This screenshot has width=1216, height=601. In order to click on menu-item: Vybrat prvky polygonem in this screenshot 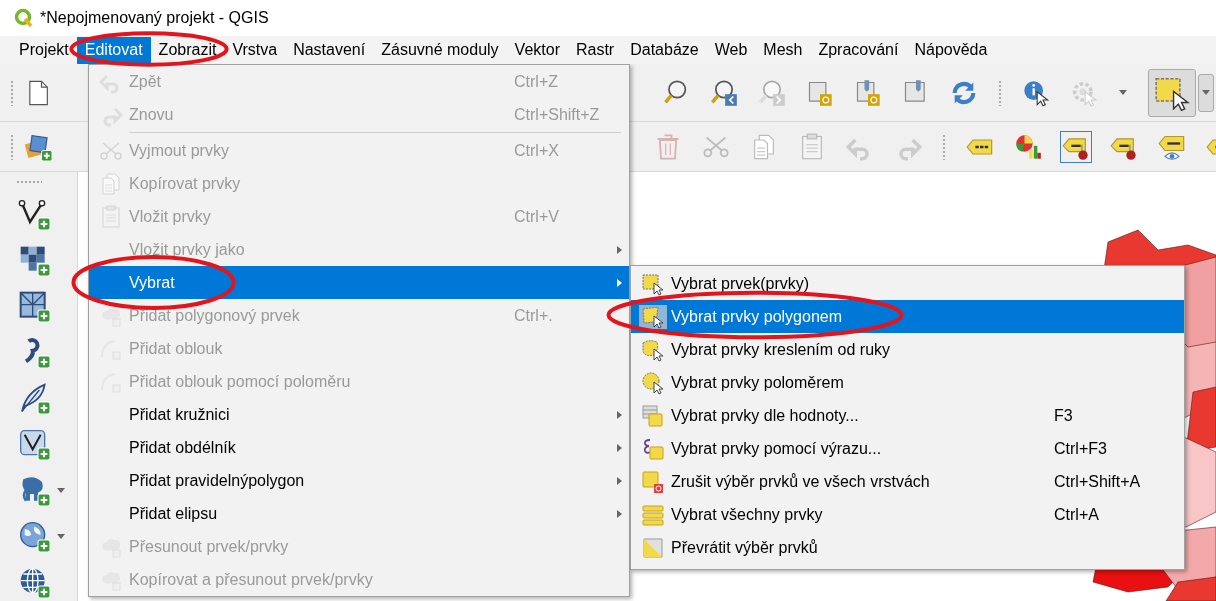, I will do `click(907, 316)`.